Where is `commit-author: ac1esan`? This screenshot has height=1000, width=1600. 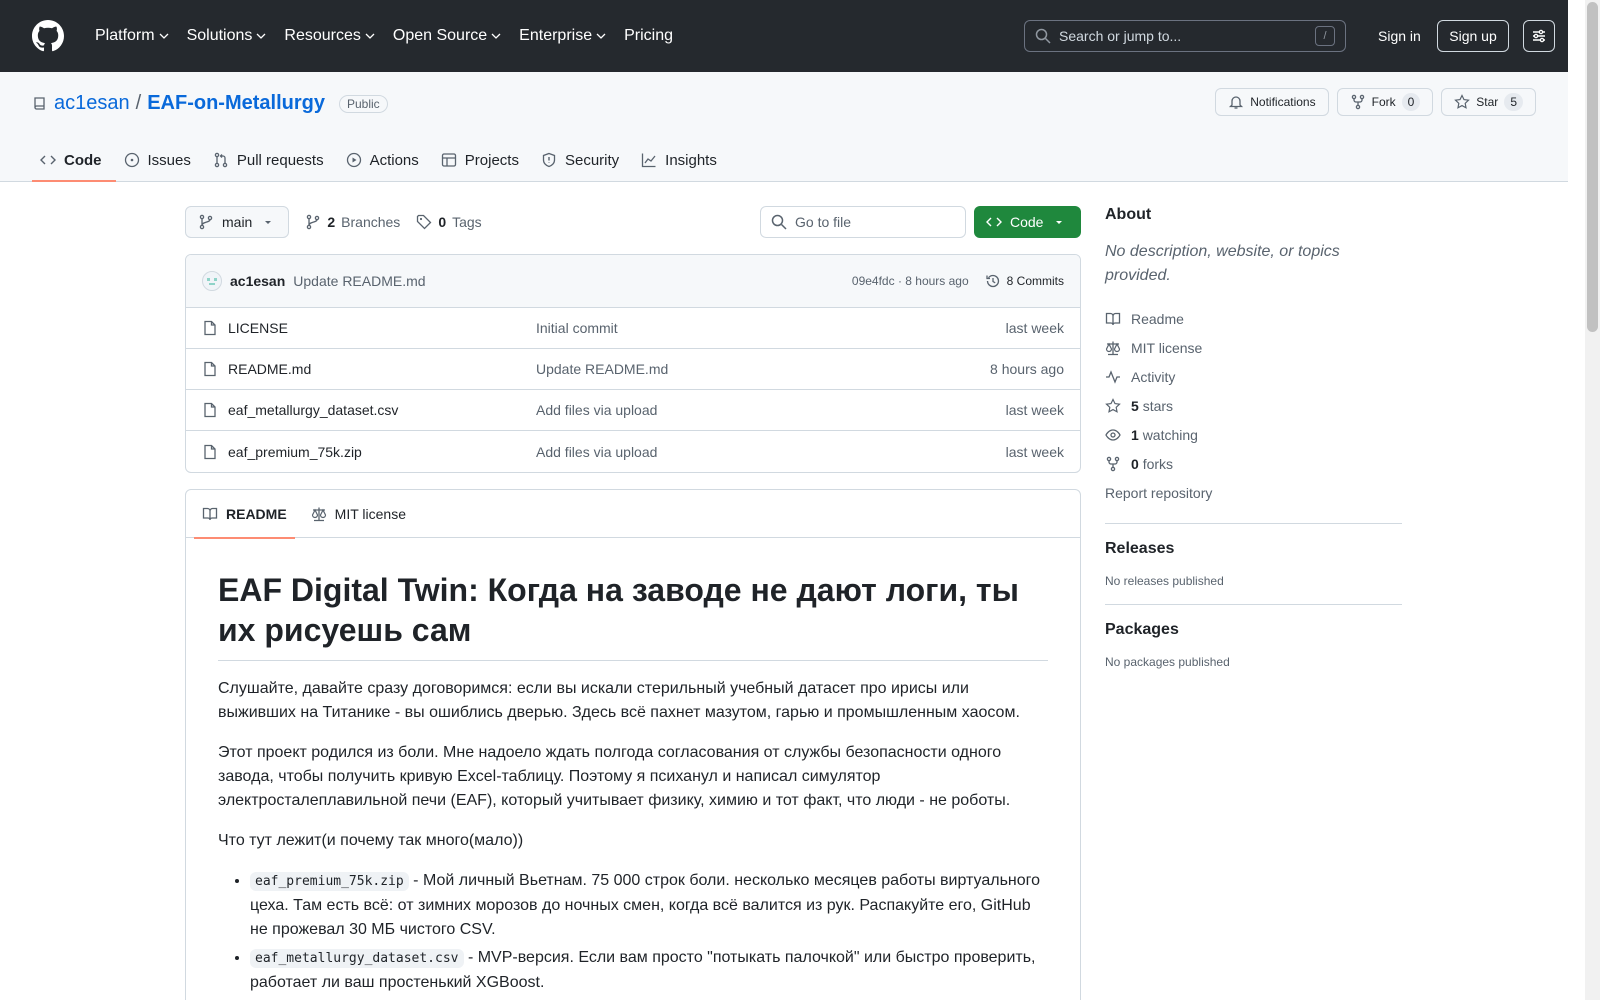
commit-author: ac1esan is located at coordinates (257, 281).